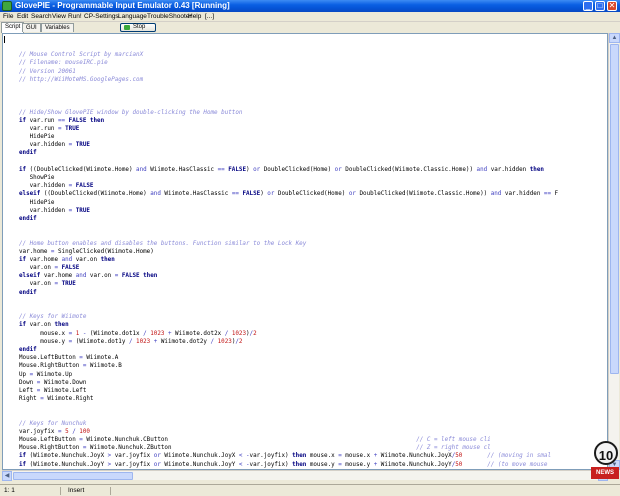  What do you see at coordinates (313, 424) in the screenshot?
I see `code-line: // Keys for Nunchuk` at bounding box center [313, 424].